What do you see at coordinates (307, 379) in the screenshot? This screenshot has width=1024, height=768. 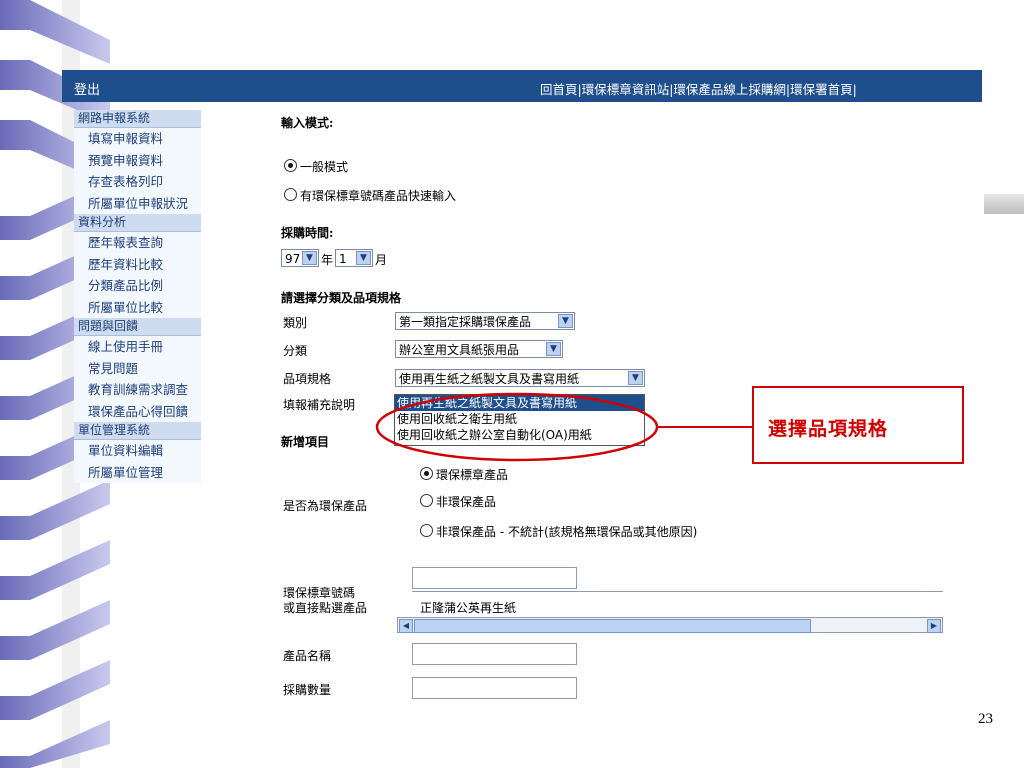 I see `spec-label: 品項規格` at bounding box center [307, 379].